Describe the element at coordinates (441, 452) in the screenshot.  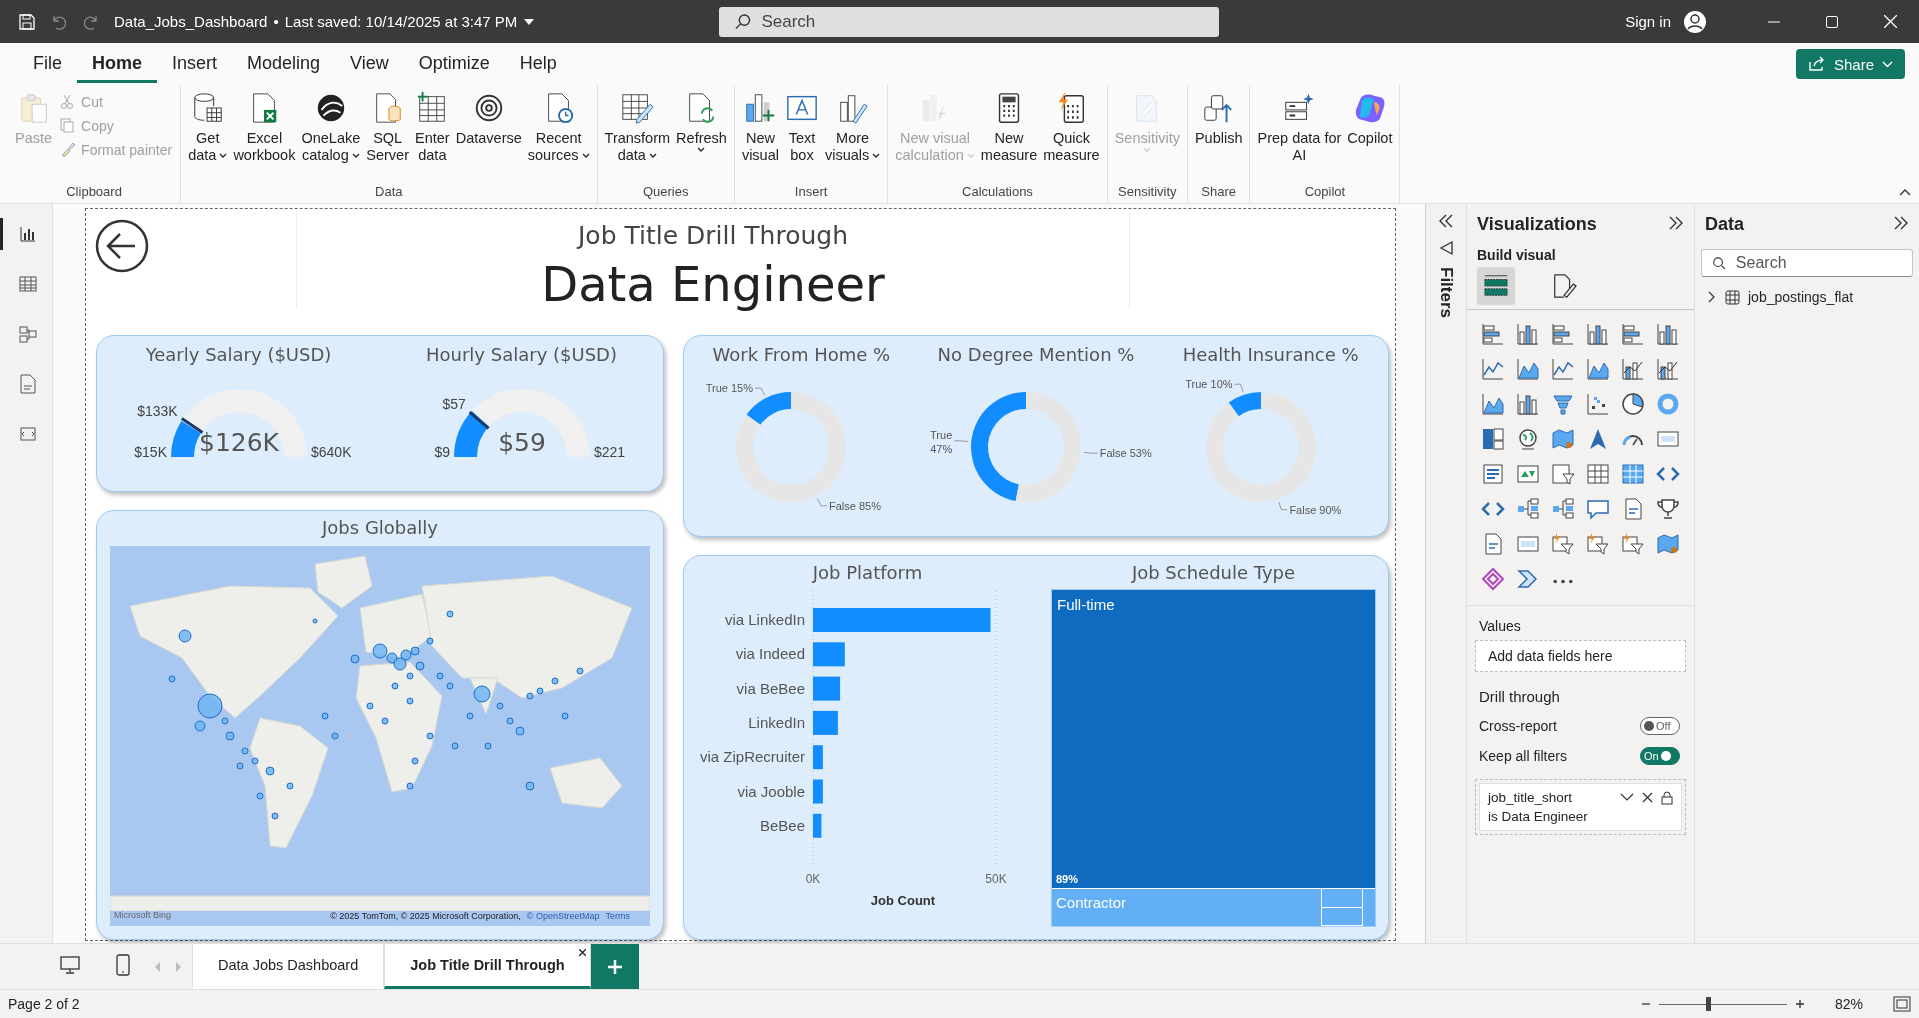
I see `gauge-min: $9` at that location.